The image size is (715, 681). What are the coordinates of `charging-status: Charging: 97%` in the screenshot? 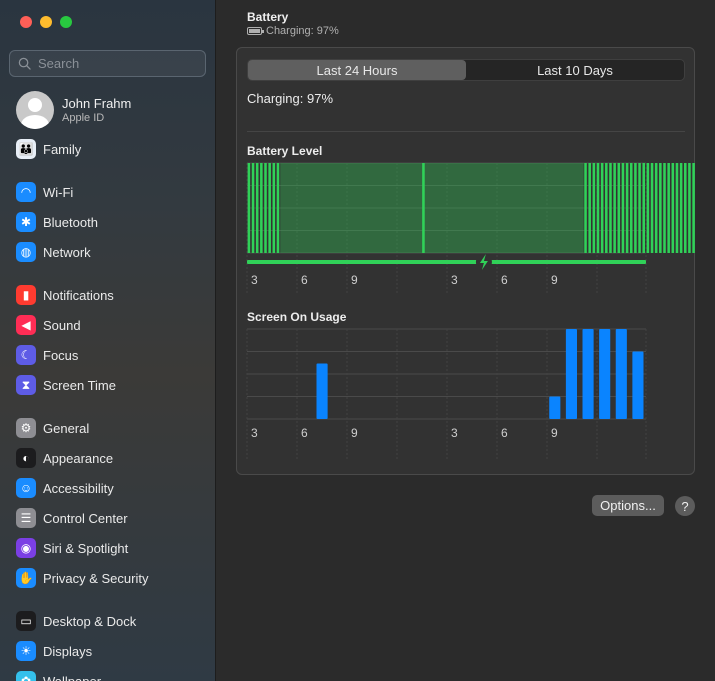 It's located at (290, 98).